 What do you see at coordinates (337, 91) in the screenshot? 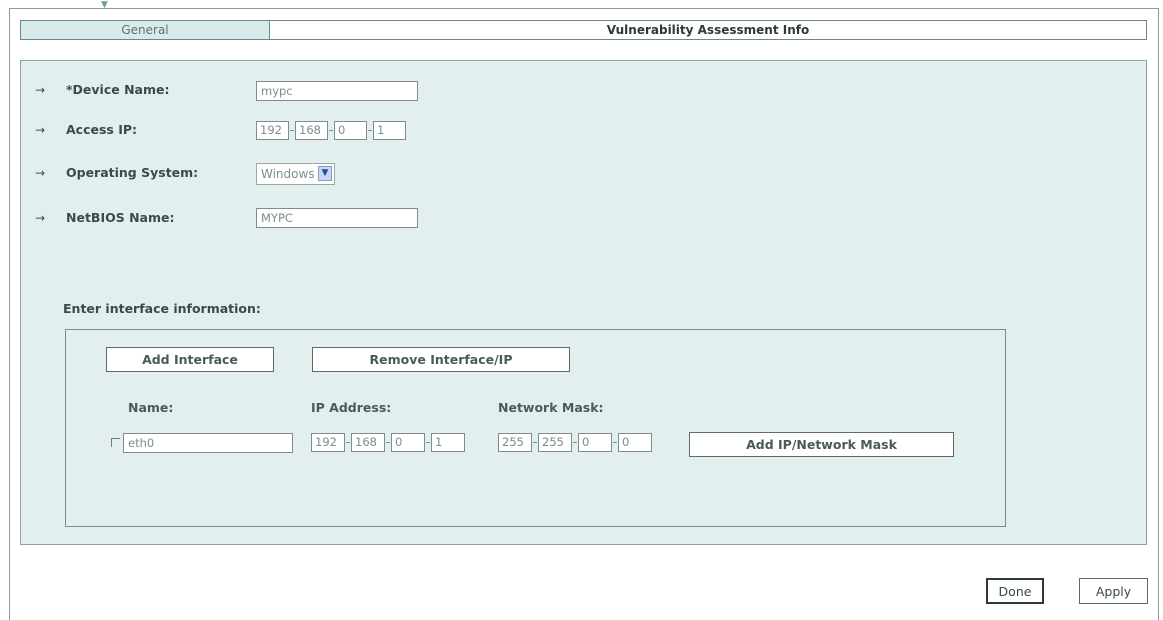
I see `device-name-input: mypc` at bounding box center [337, 91].